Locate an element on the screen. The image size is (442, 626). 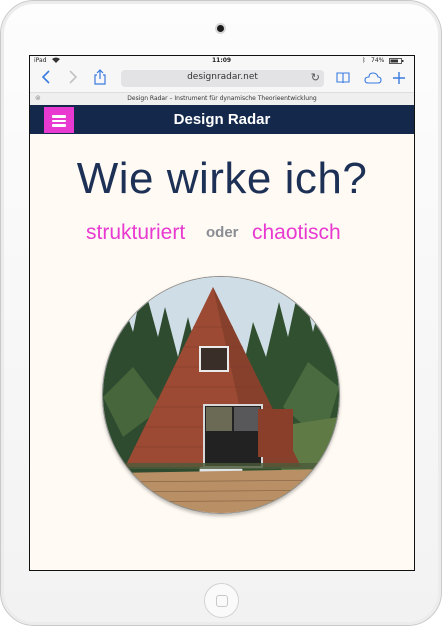
site-header: Design Radar is located at coordinates (222, 119).